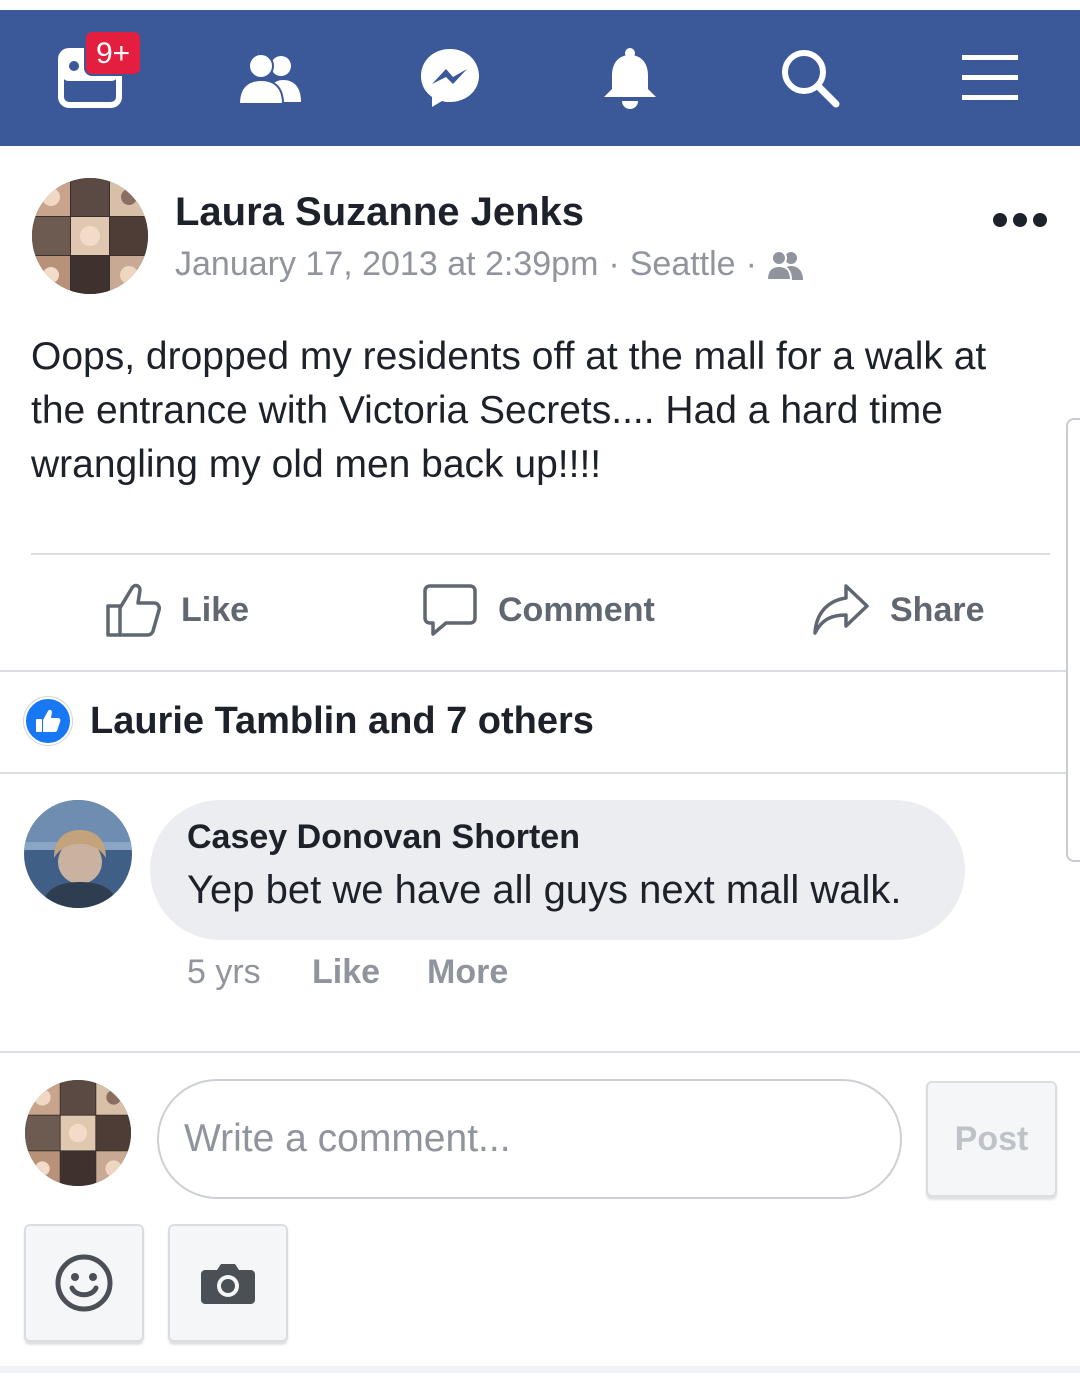 This screenshot has height=1373, width=1080. I want to click on commenter-avatar, so click(78, 854).